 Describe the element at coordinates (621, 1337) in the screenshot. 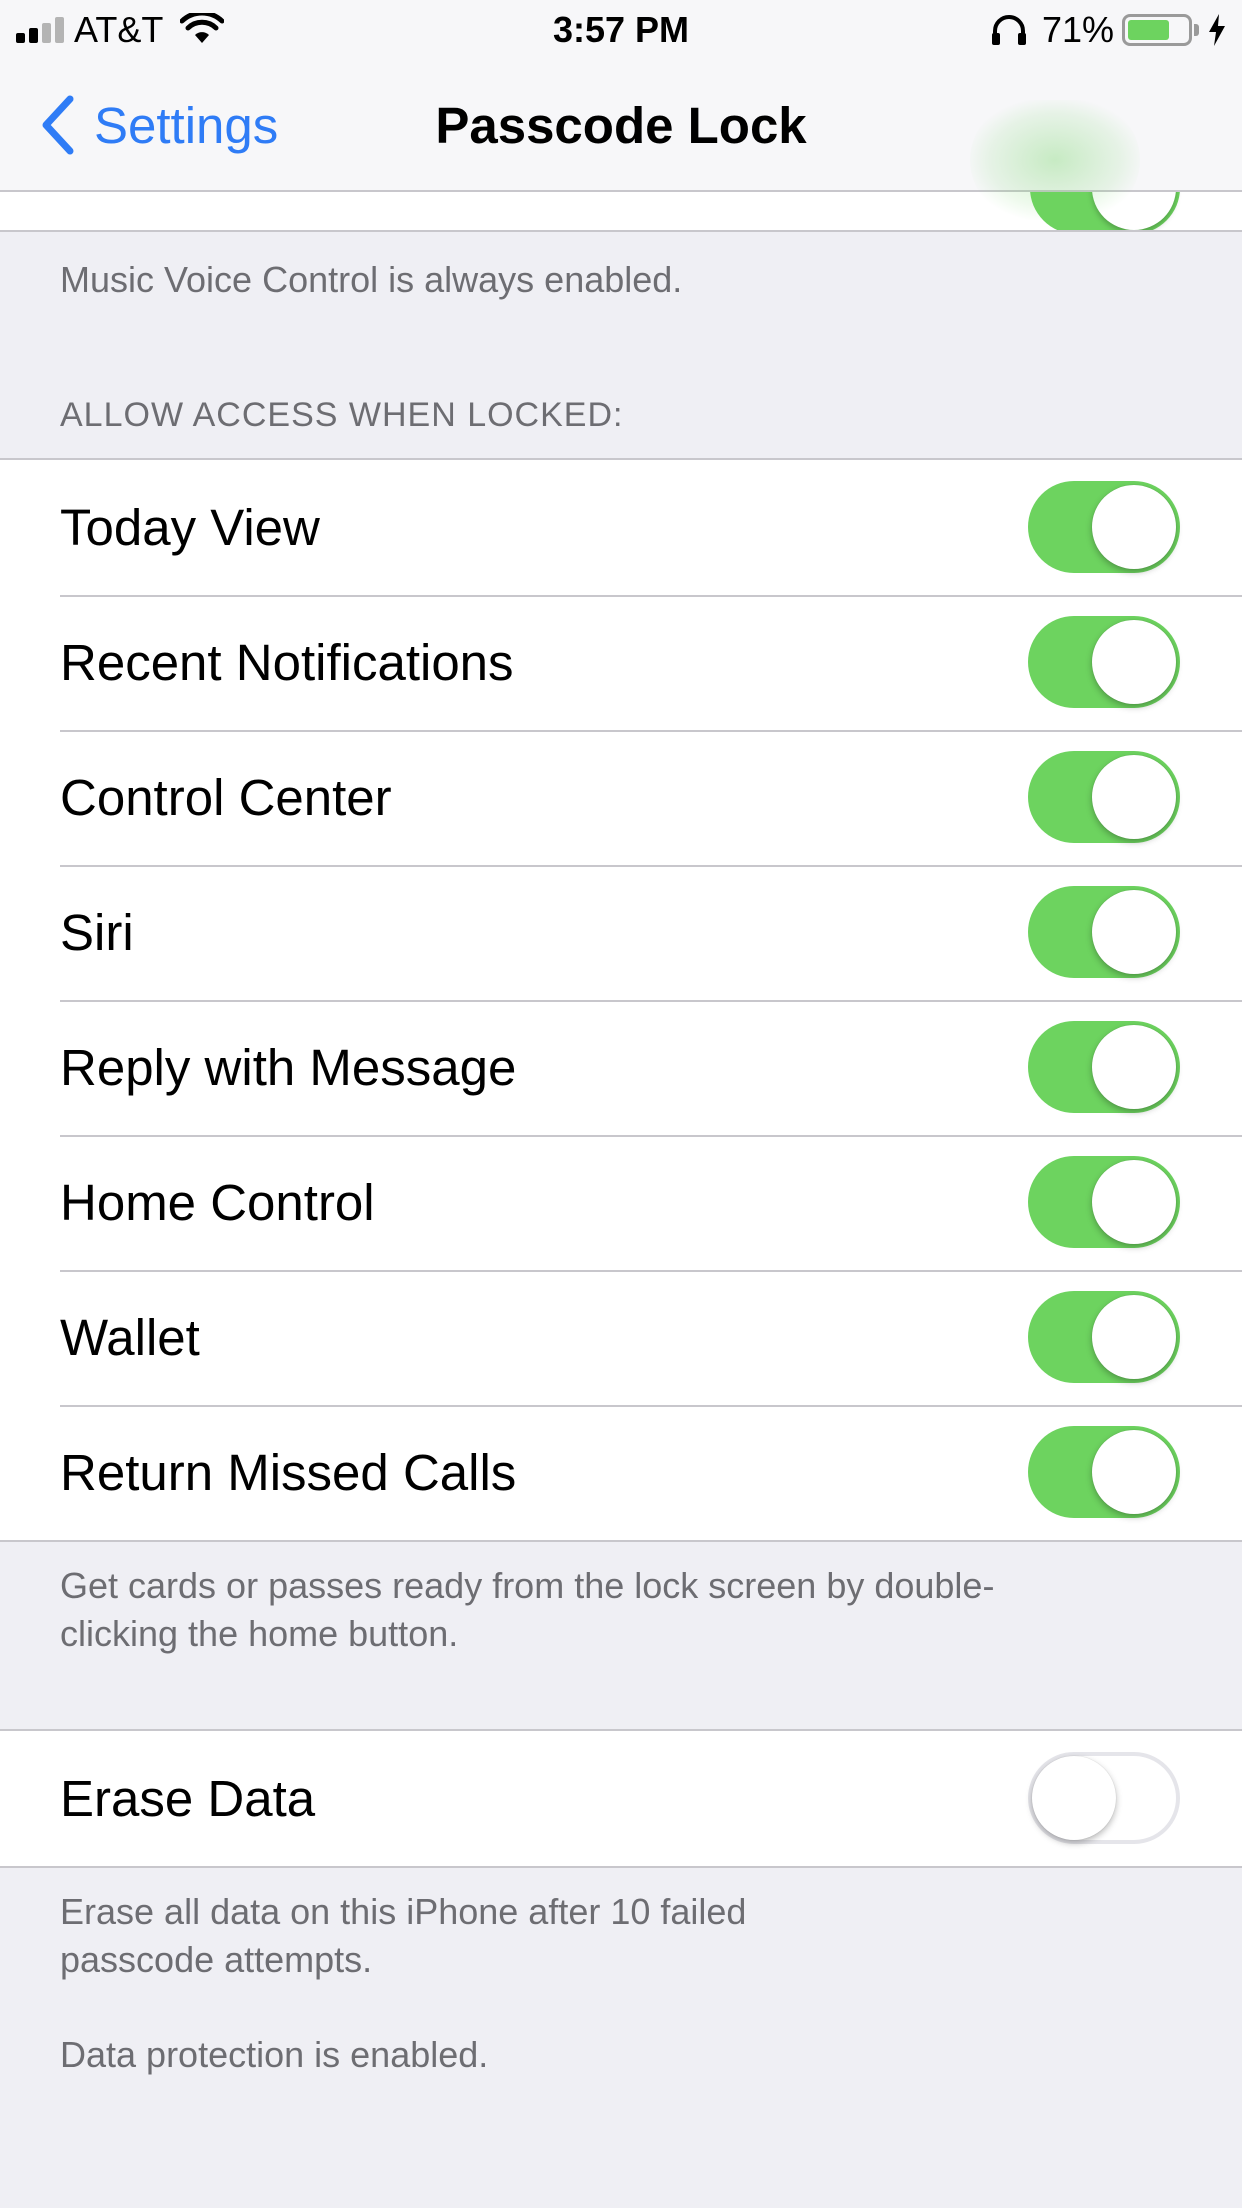

I see `setting-row-wallet: Wallet` at that location.